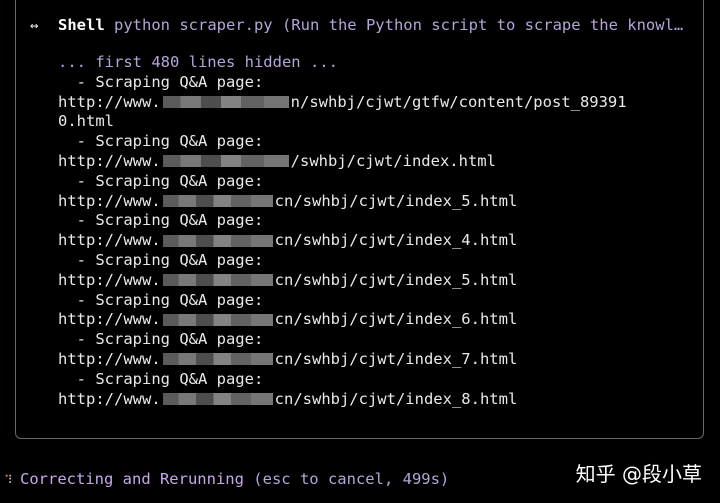 The image size is (720, 503). I want to click on spinner-icon: ⠹, so click(8, 480).